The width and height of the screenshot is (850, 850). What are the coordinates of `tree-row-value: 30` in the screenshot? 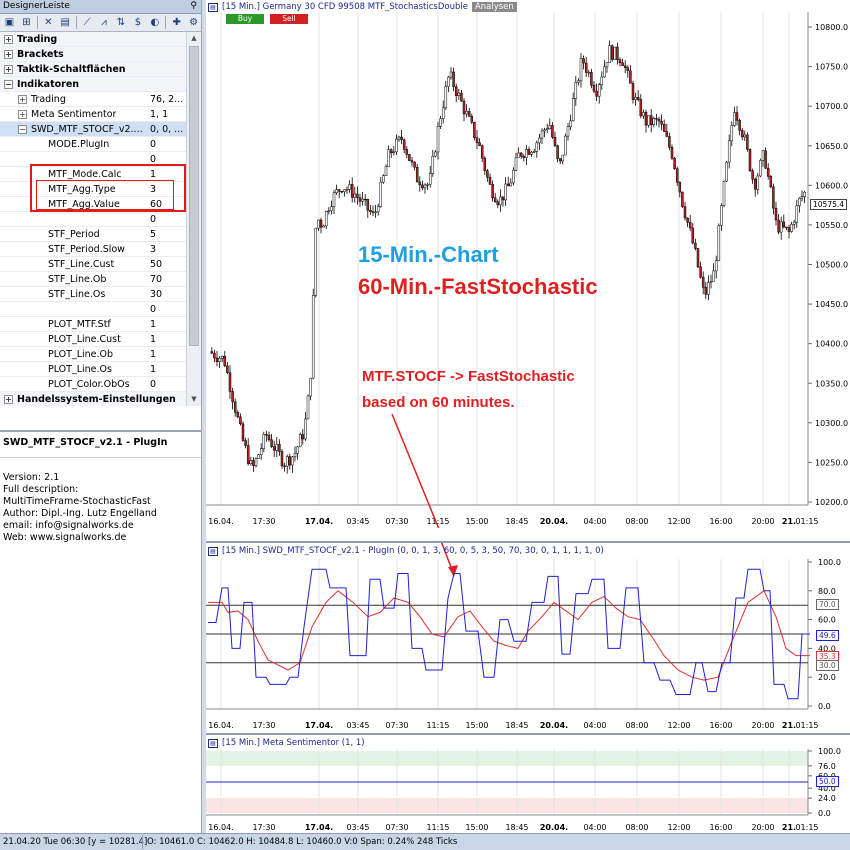 It's located at (168, 294).